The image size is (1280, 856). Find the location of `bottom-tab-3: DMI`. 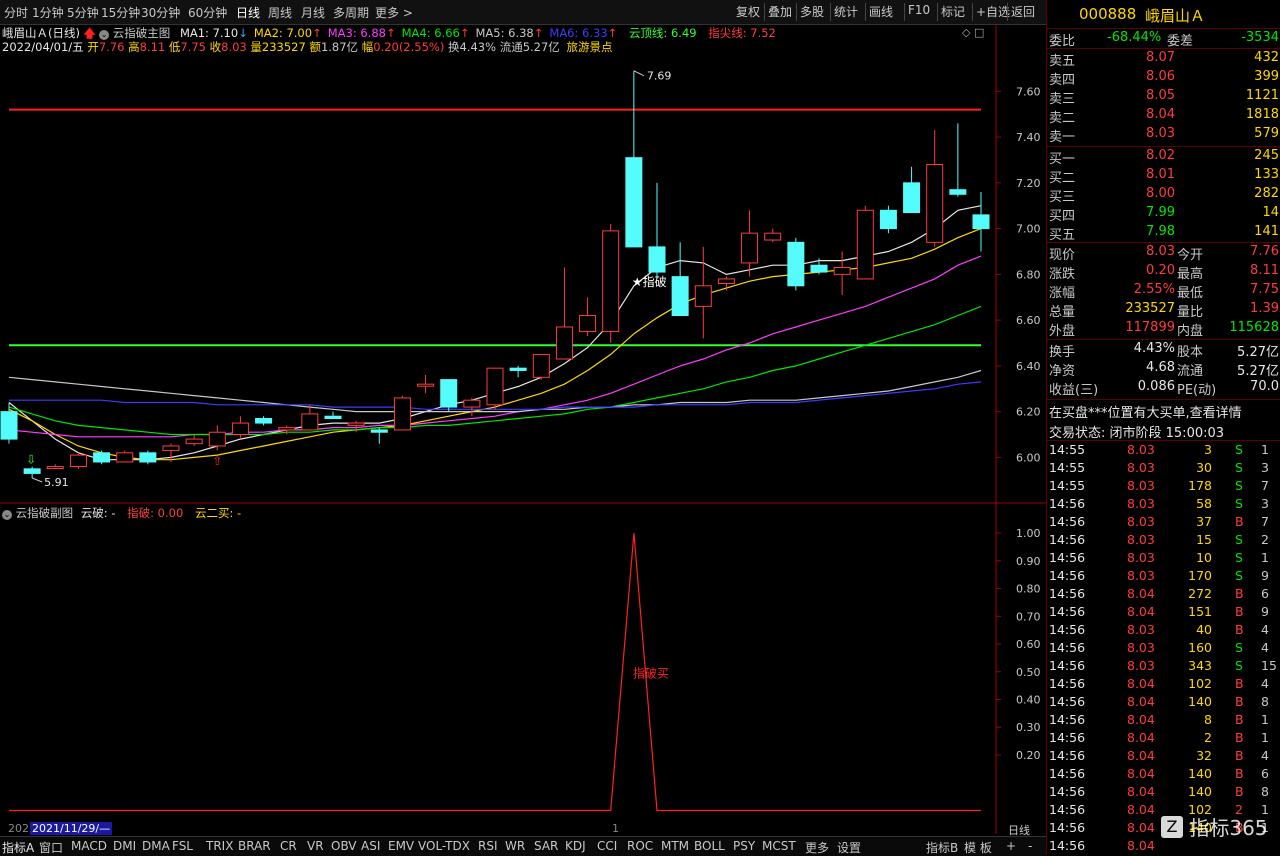

bottom-tab-3: DMI is located at coordinates (124, 846).